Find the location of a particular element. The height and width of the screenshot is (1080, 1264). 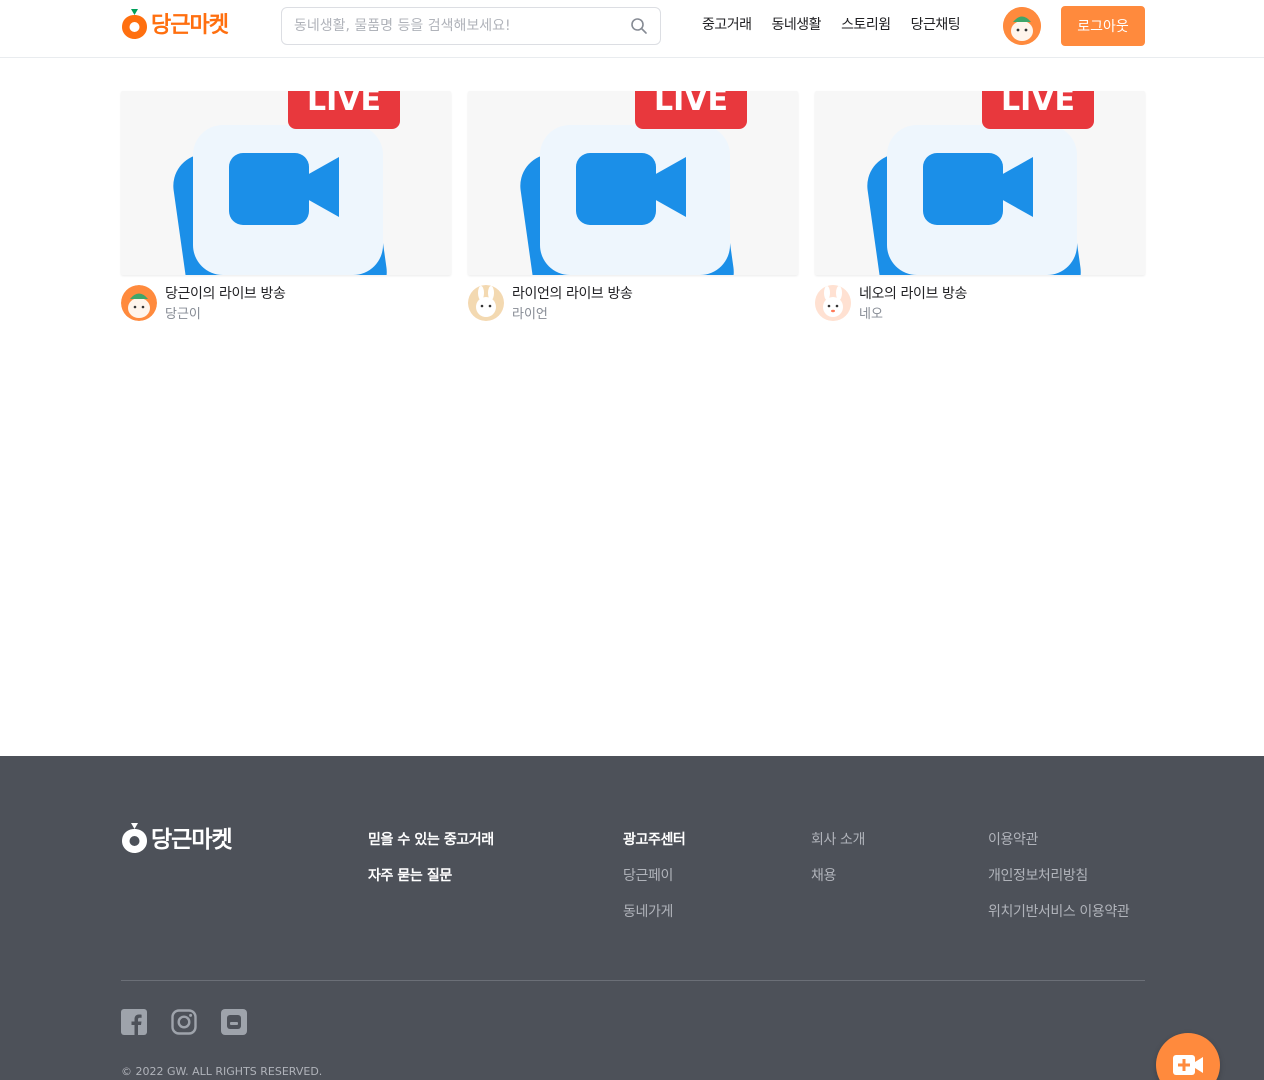

footer-link-trusted-trade: 믿을 수 있는 중고거래 is located at coordinates (431, 840).